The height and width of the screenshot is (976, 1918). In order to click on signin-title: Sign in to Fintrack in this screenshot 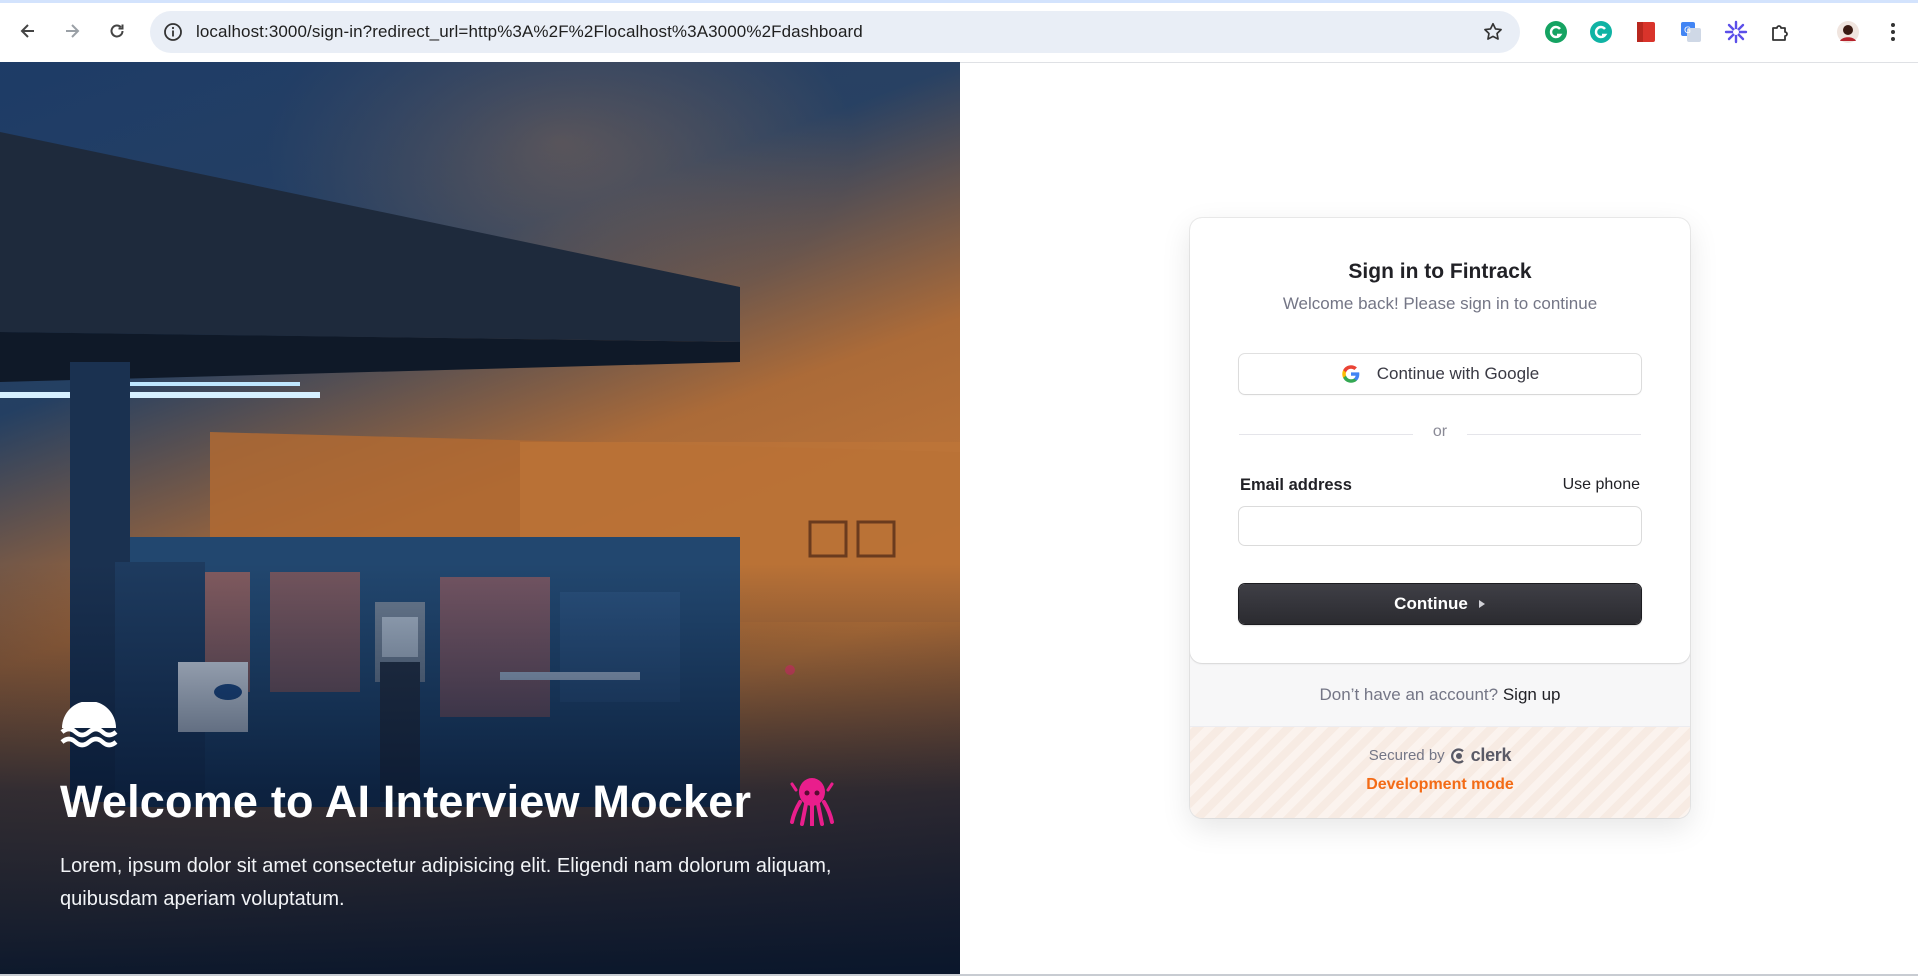, I will do `click(1440, 271)`.